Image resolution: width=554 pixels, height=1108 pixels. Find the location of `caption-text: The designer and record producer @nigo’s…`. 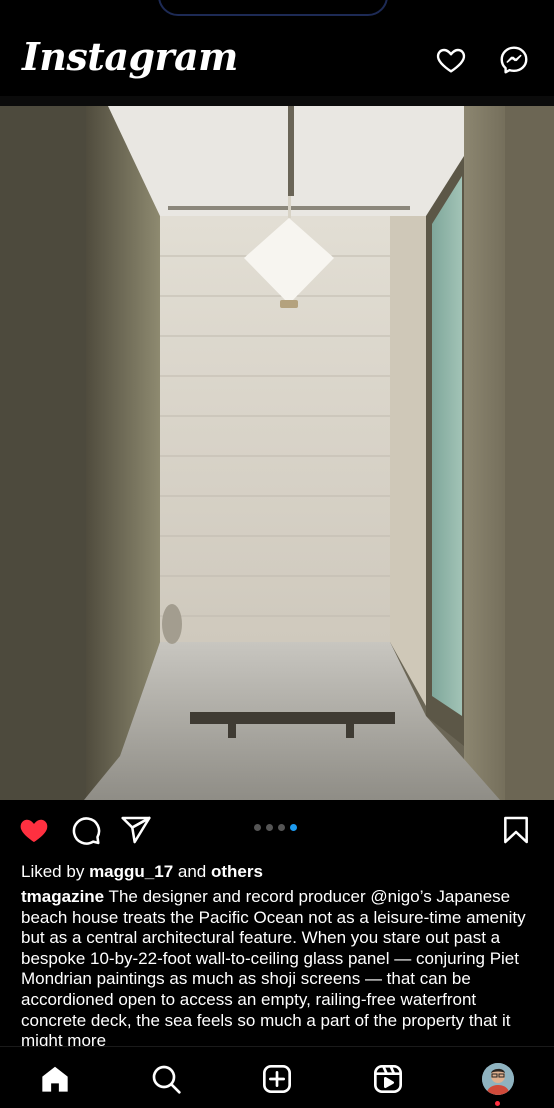

caption-text: The designer and record producer @nigo’s… is located at coordinates (273, 967).